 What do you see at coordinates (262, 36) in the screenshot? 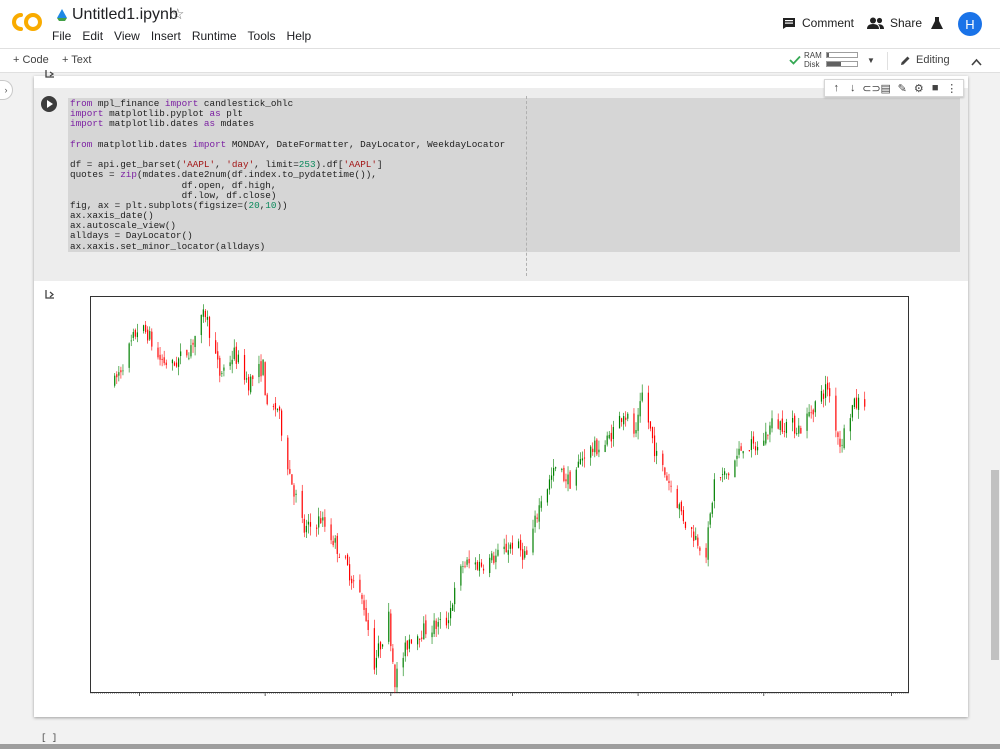
I see `menu-tools: Tools` at bounding box center [262, 36].